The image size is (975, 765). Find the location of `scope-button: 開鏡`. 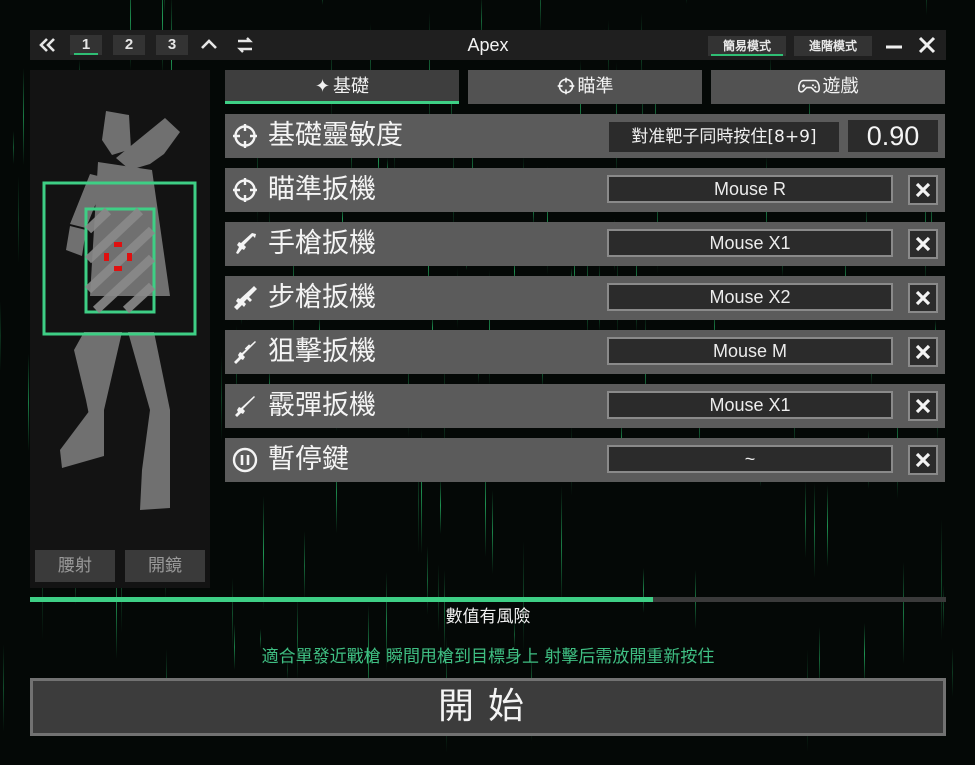

scope-button: 開鏡 is located at coordinates (165, 566).